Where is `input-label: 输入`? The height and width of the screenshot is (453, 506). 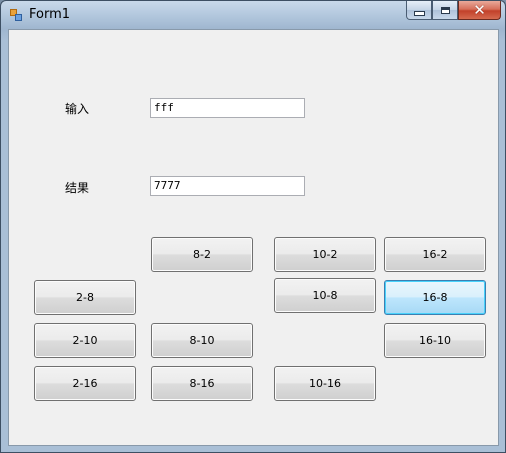 input-label: 输入 is located at coordinates (77, 109).